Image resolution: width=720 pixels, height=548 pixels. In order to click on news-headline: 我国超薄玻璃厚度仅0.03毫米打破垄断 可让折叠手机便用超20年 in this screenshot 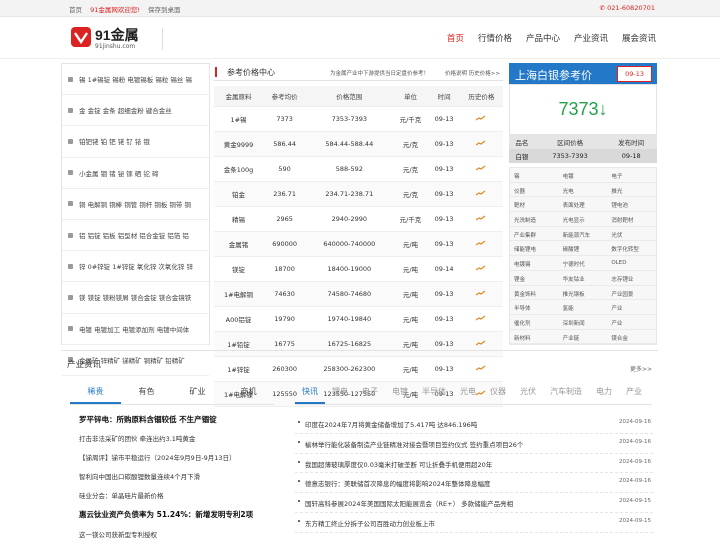, I will do `click(455, 464)`.